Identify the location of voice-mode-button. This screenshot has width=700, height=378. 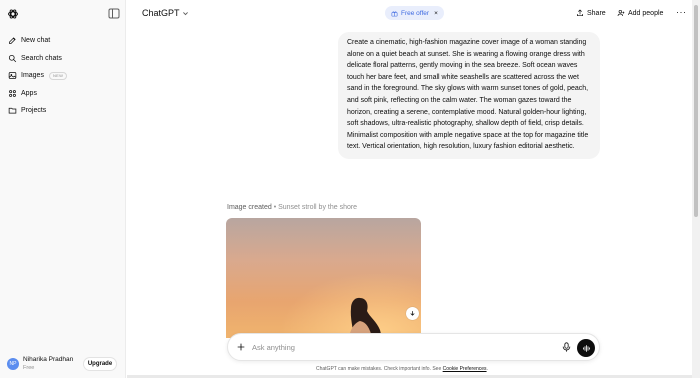
(586, 348).